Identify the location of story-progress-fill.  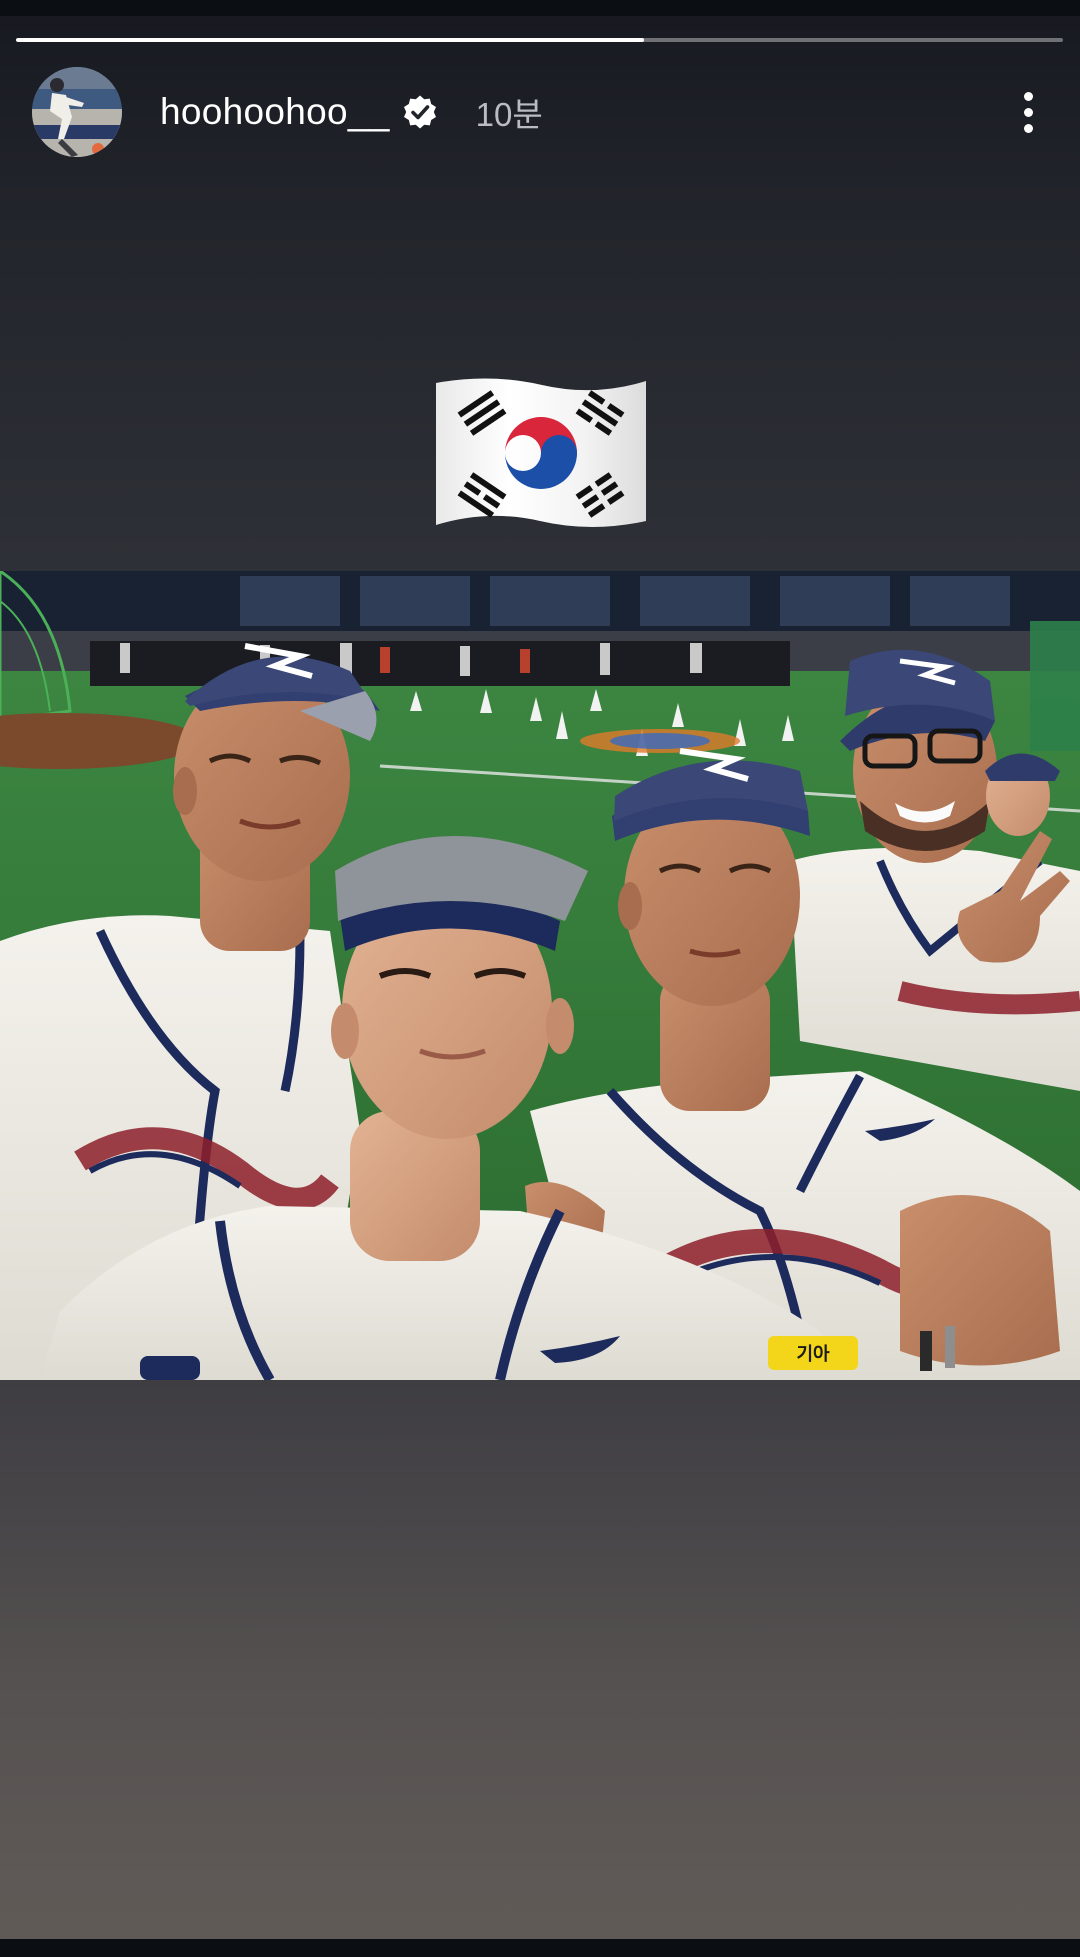
(330, 40).